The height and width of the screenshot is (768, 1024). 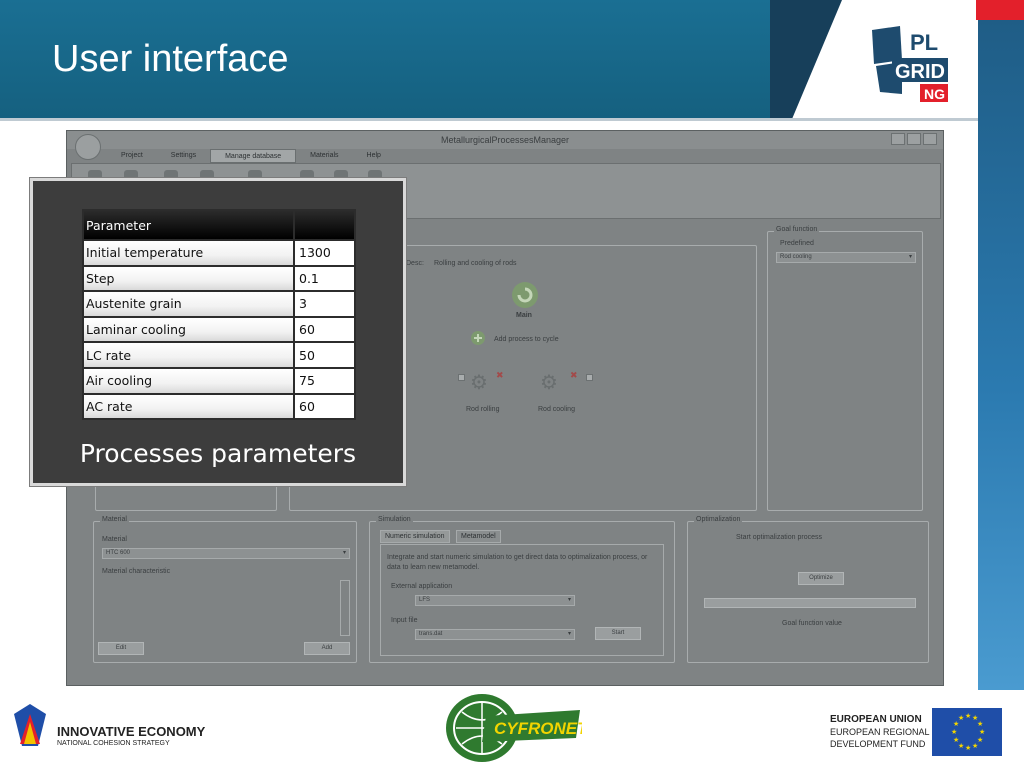 What do you see at coordinates (914, 139) in the screenshot?
I see `maximize-button` at bounding box center [914, 139].